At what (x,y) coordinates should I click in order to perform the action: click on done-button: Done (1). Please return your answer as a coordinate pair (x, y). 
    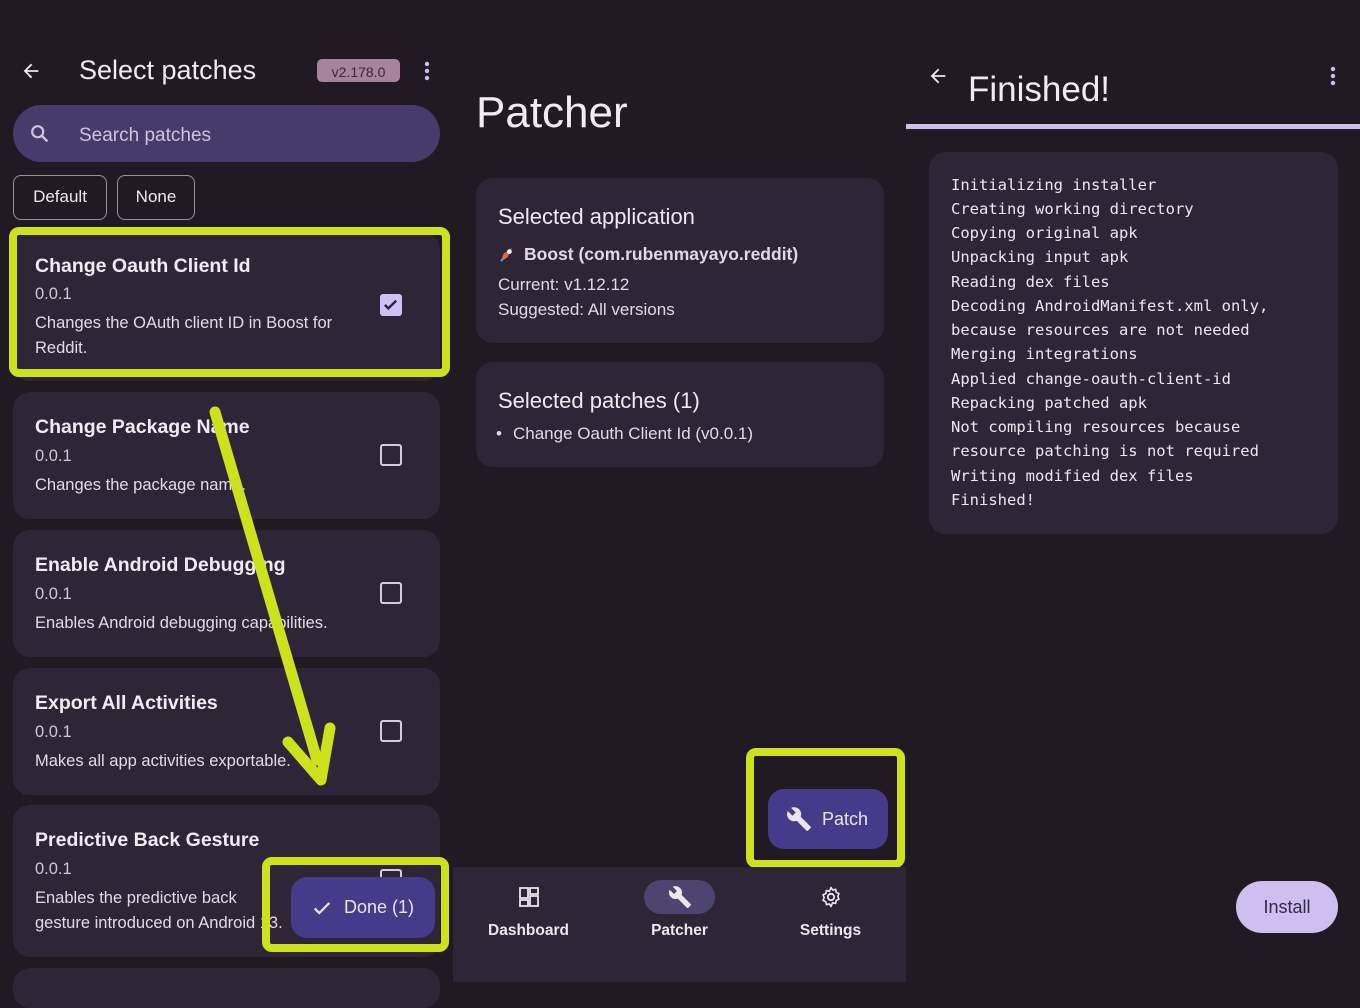
    Looking at the image, I should click on (363, 907).